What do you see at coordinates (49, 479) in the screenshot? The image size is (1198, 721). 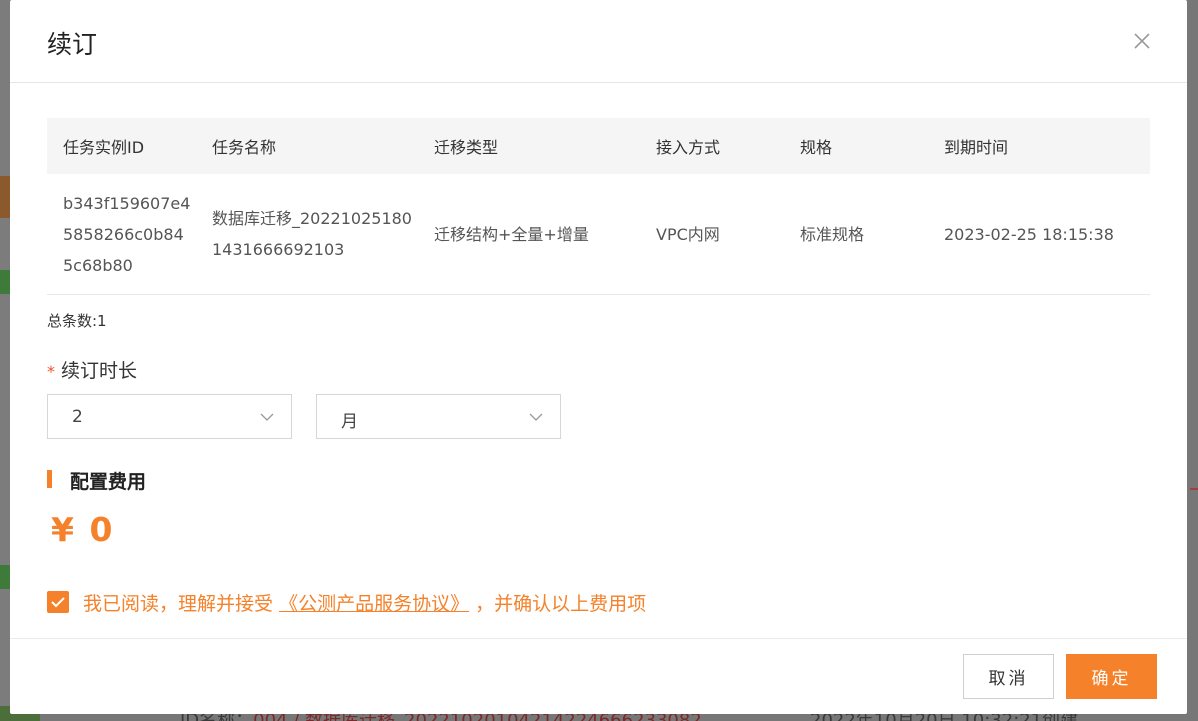 I see `section-accent-bar` at bounding box center [49, 479].